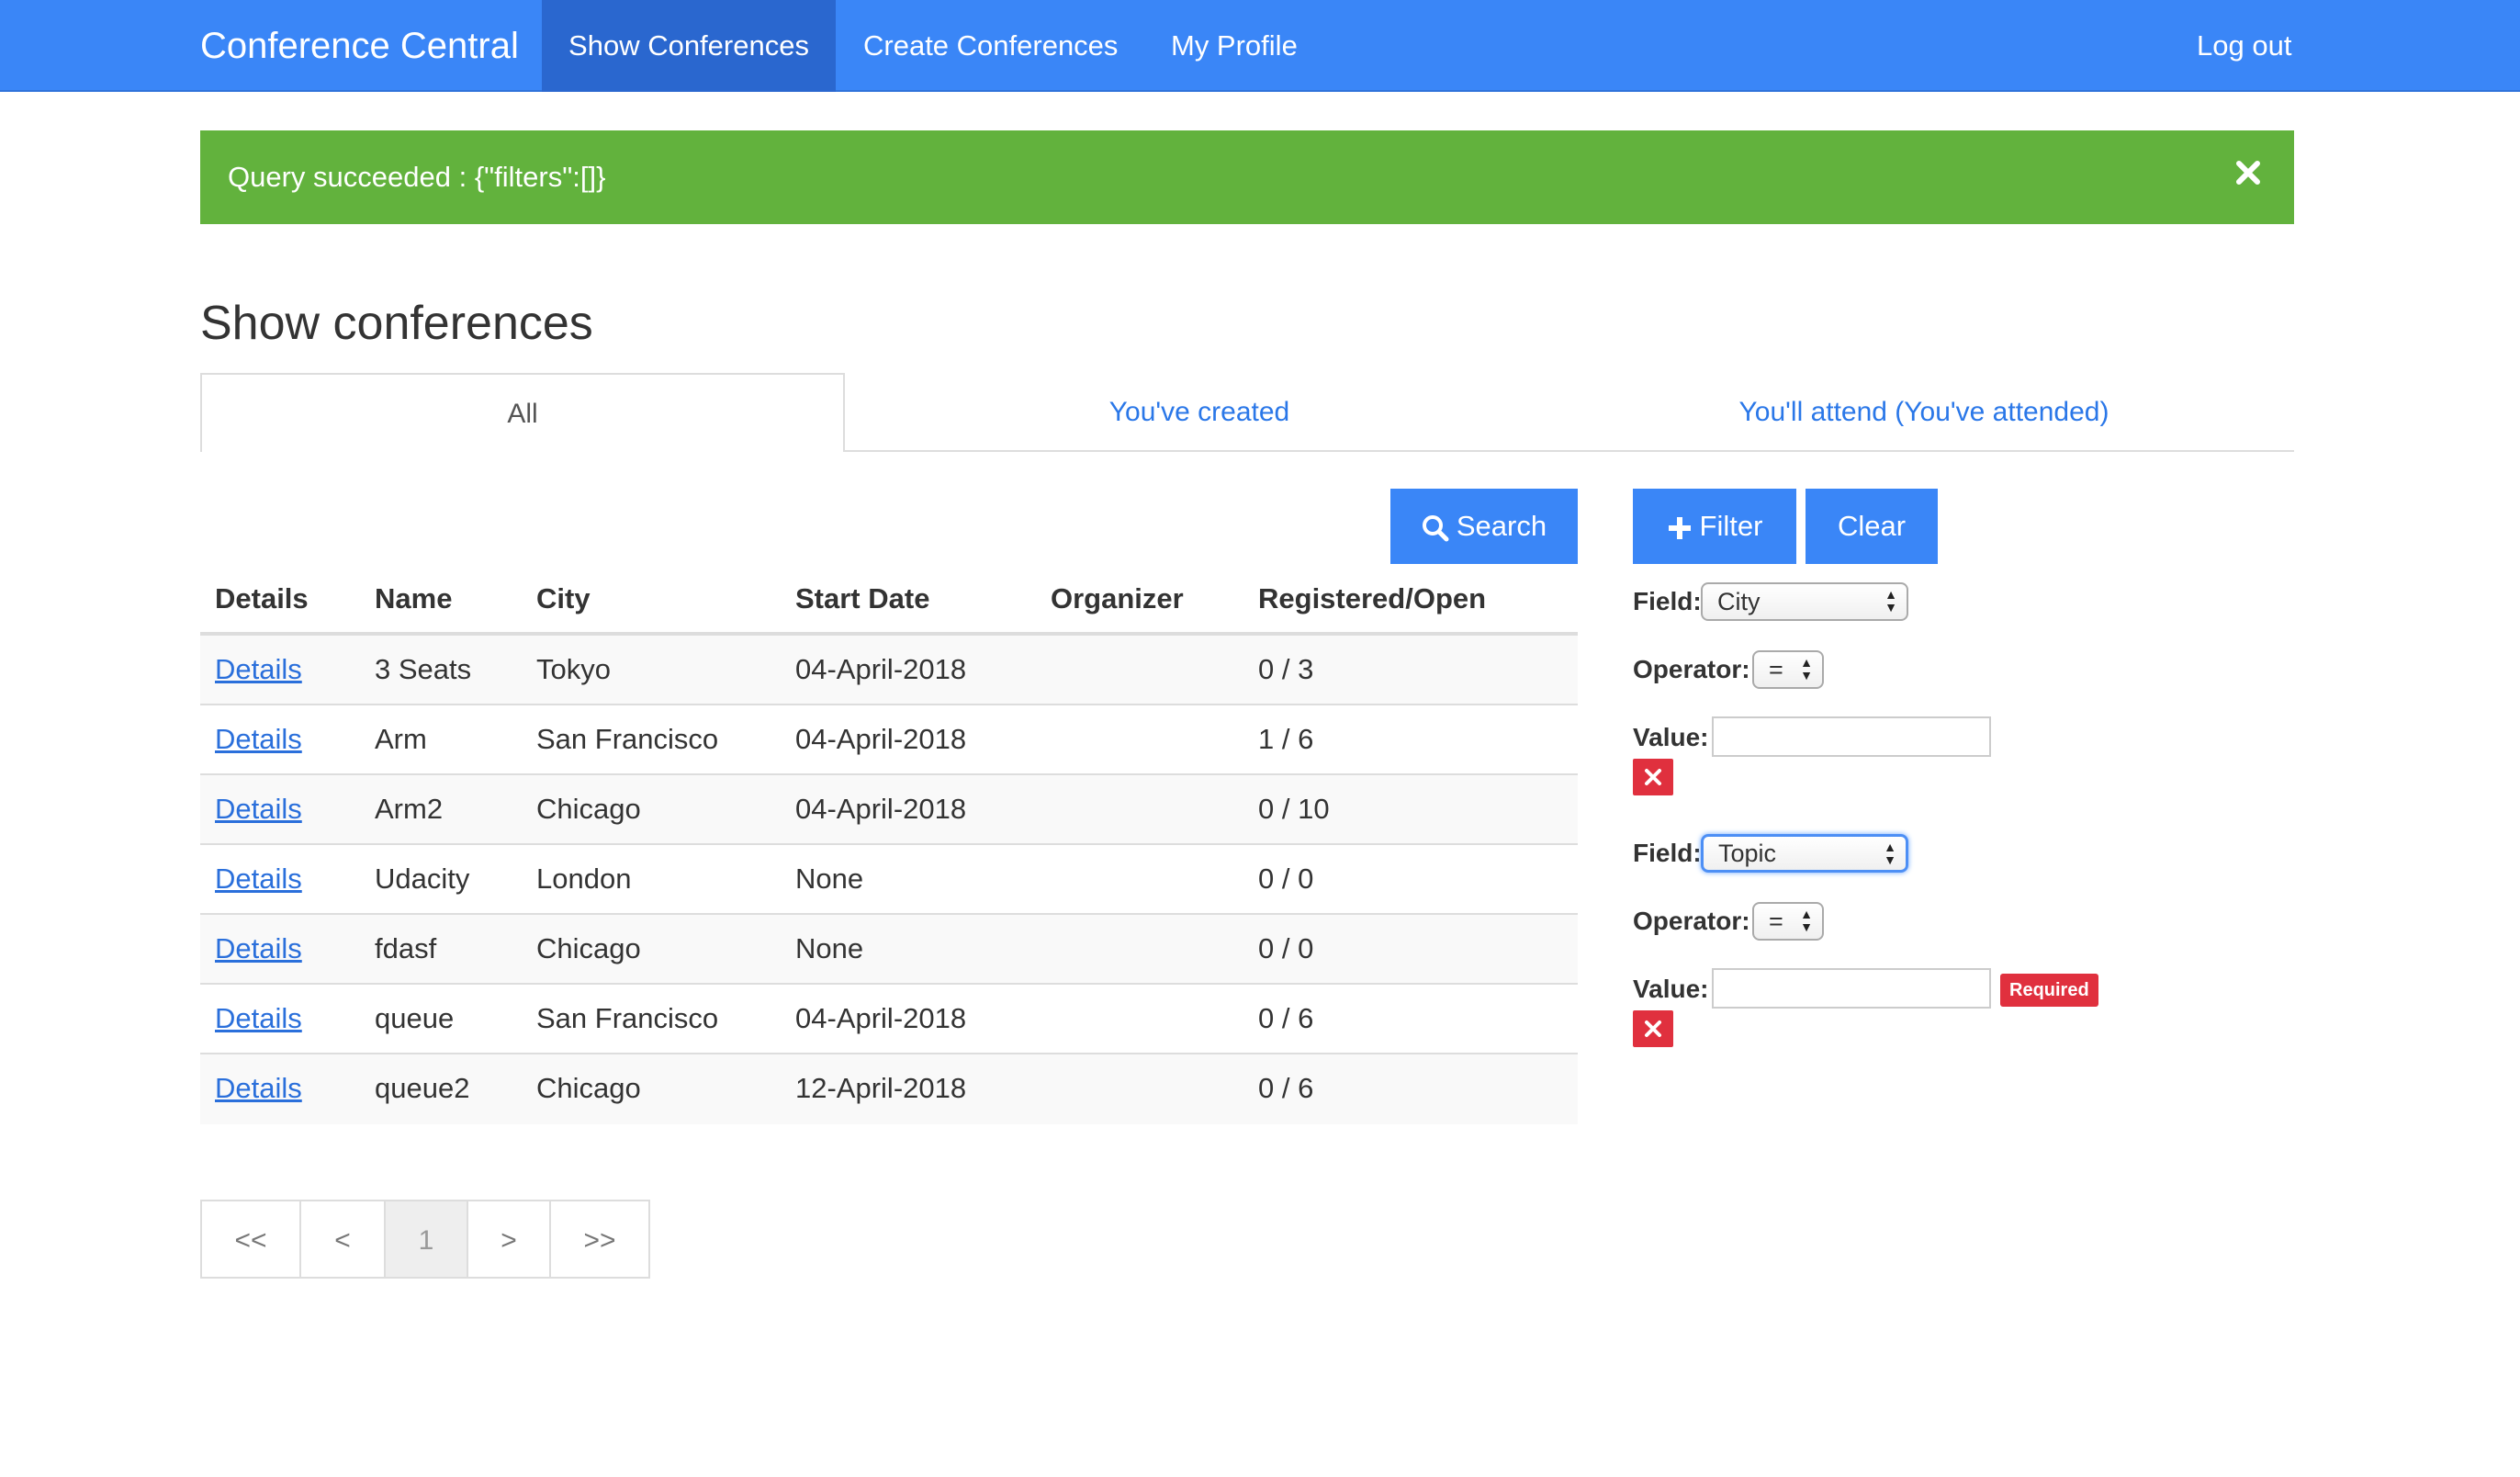 This screenshot has width=2520, height=1477. What do you see at coordinates (406, 948) in the screenshot?
I see `cell-name: fdasf` at bounding box center [406, 948].